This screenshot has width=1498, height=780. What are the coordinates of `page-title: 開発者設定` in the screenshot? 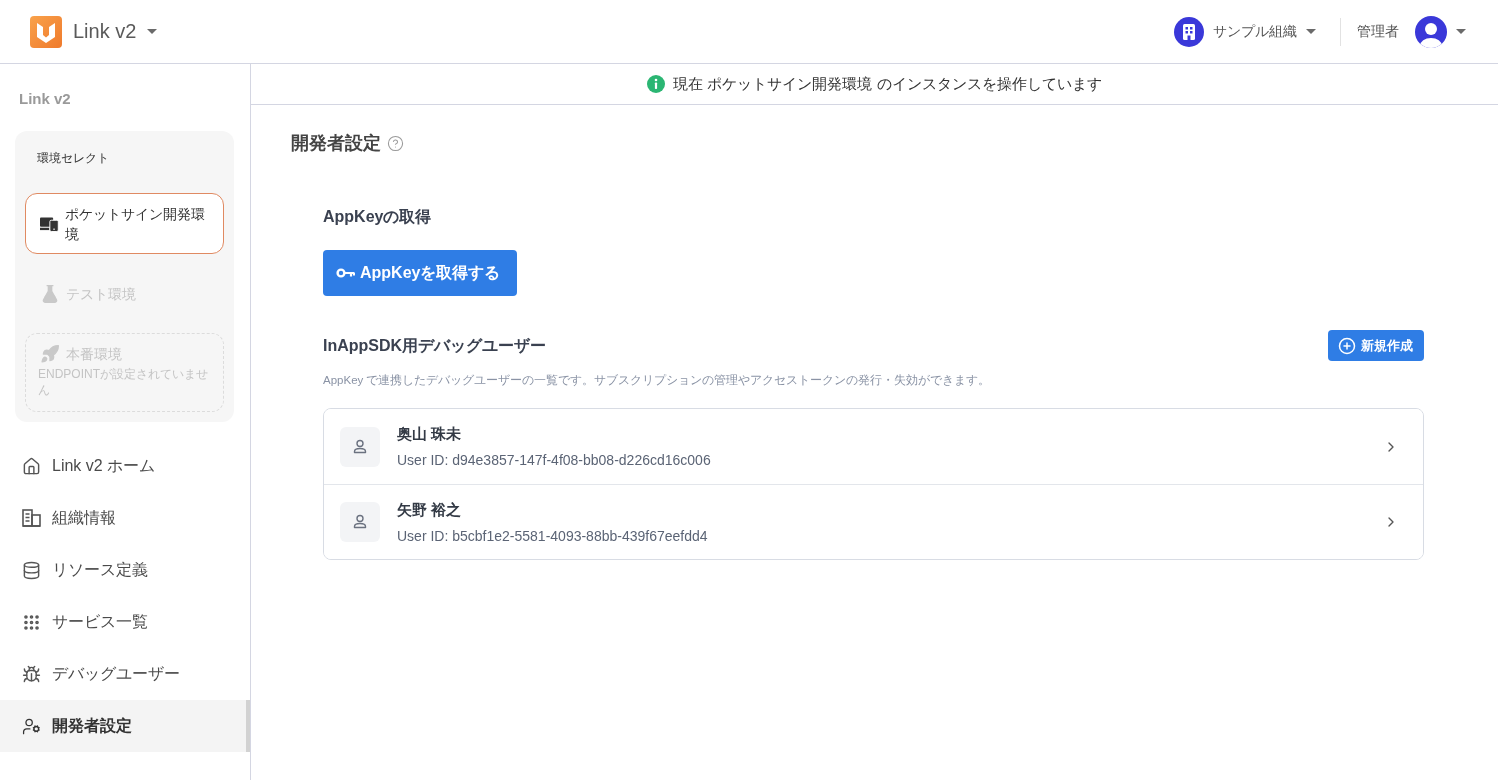 It's located at (336, 143).